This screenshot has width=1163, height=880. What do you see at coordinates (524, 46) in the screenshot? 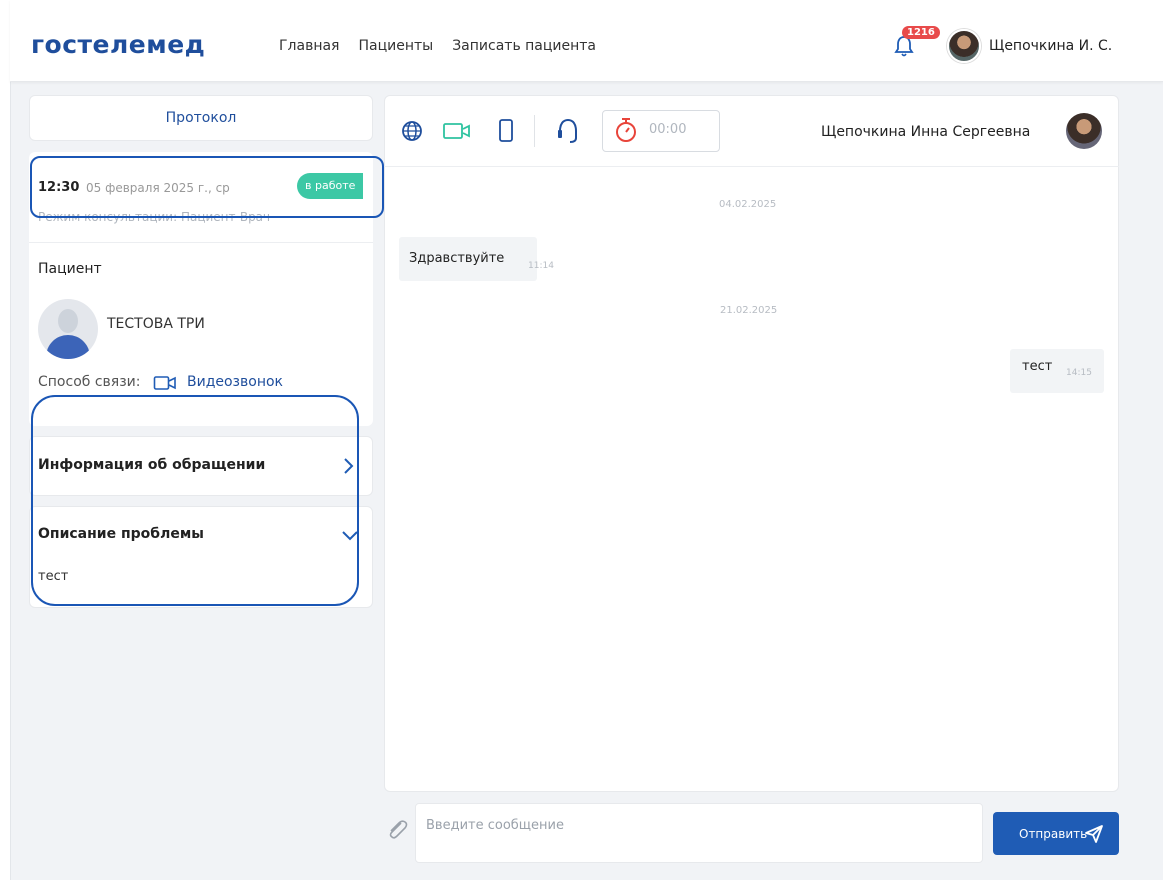
I see `nav-item-book-patient: Записать пациента` at bounding box center [524, 46].